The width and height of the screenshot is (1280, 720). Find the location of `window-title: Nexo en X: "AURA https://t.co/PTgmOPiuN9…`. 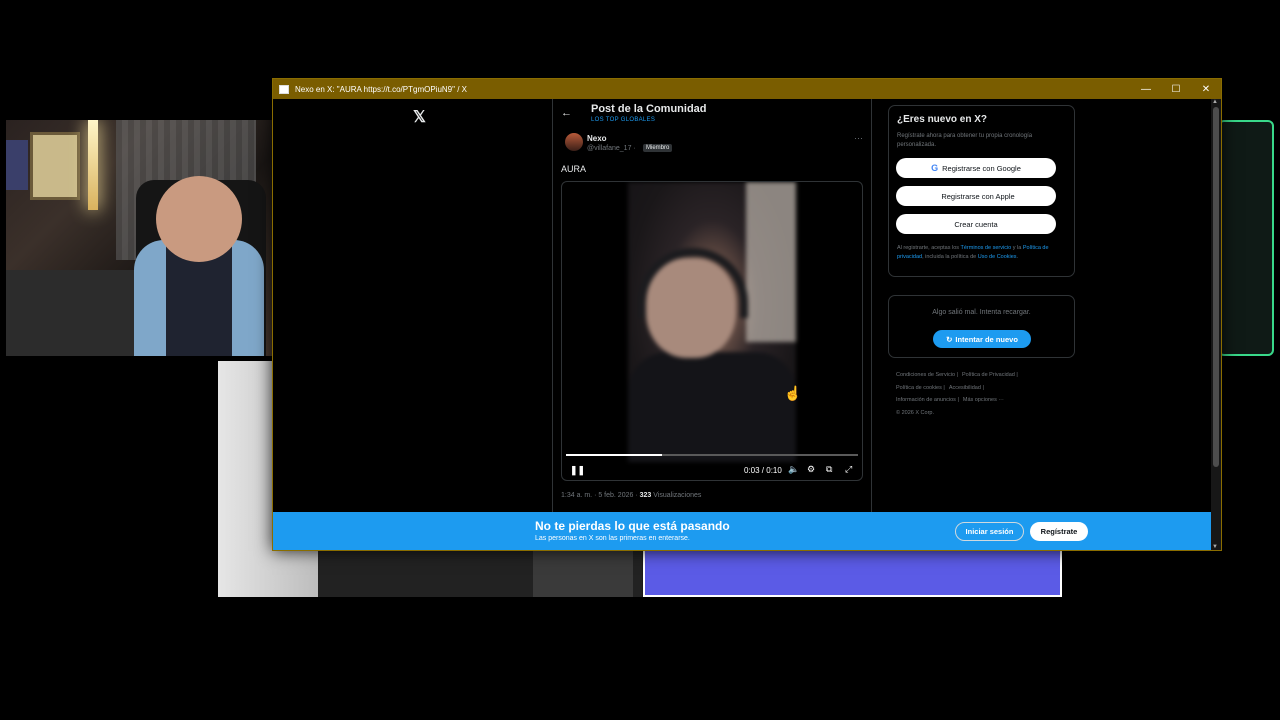

window-title: Nexo en X: "AURA https://t.co/PTgmOPiuN9… is located at coordinates (381, 89).